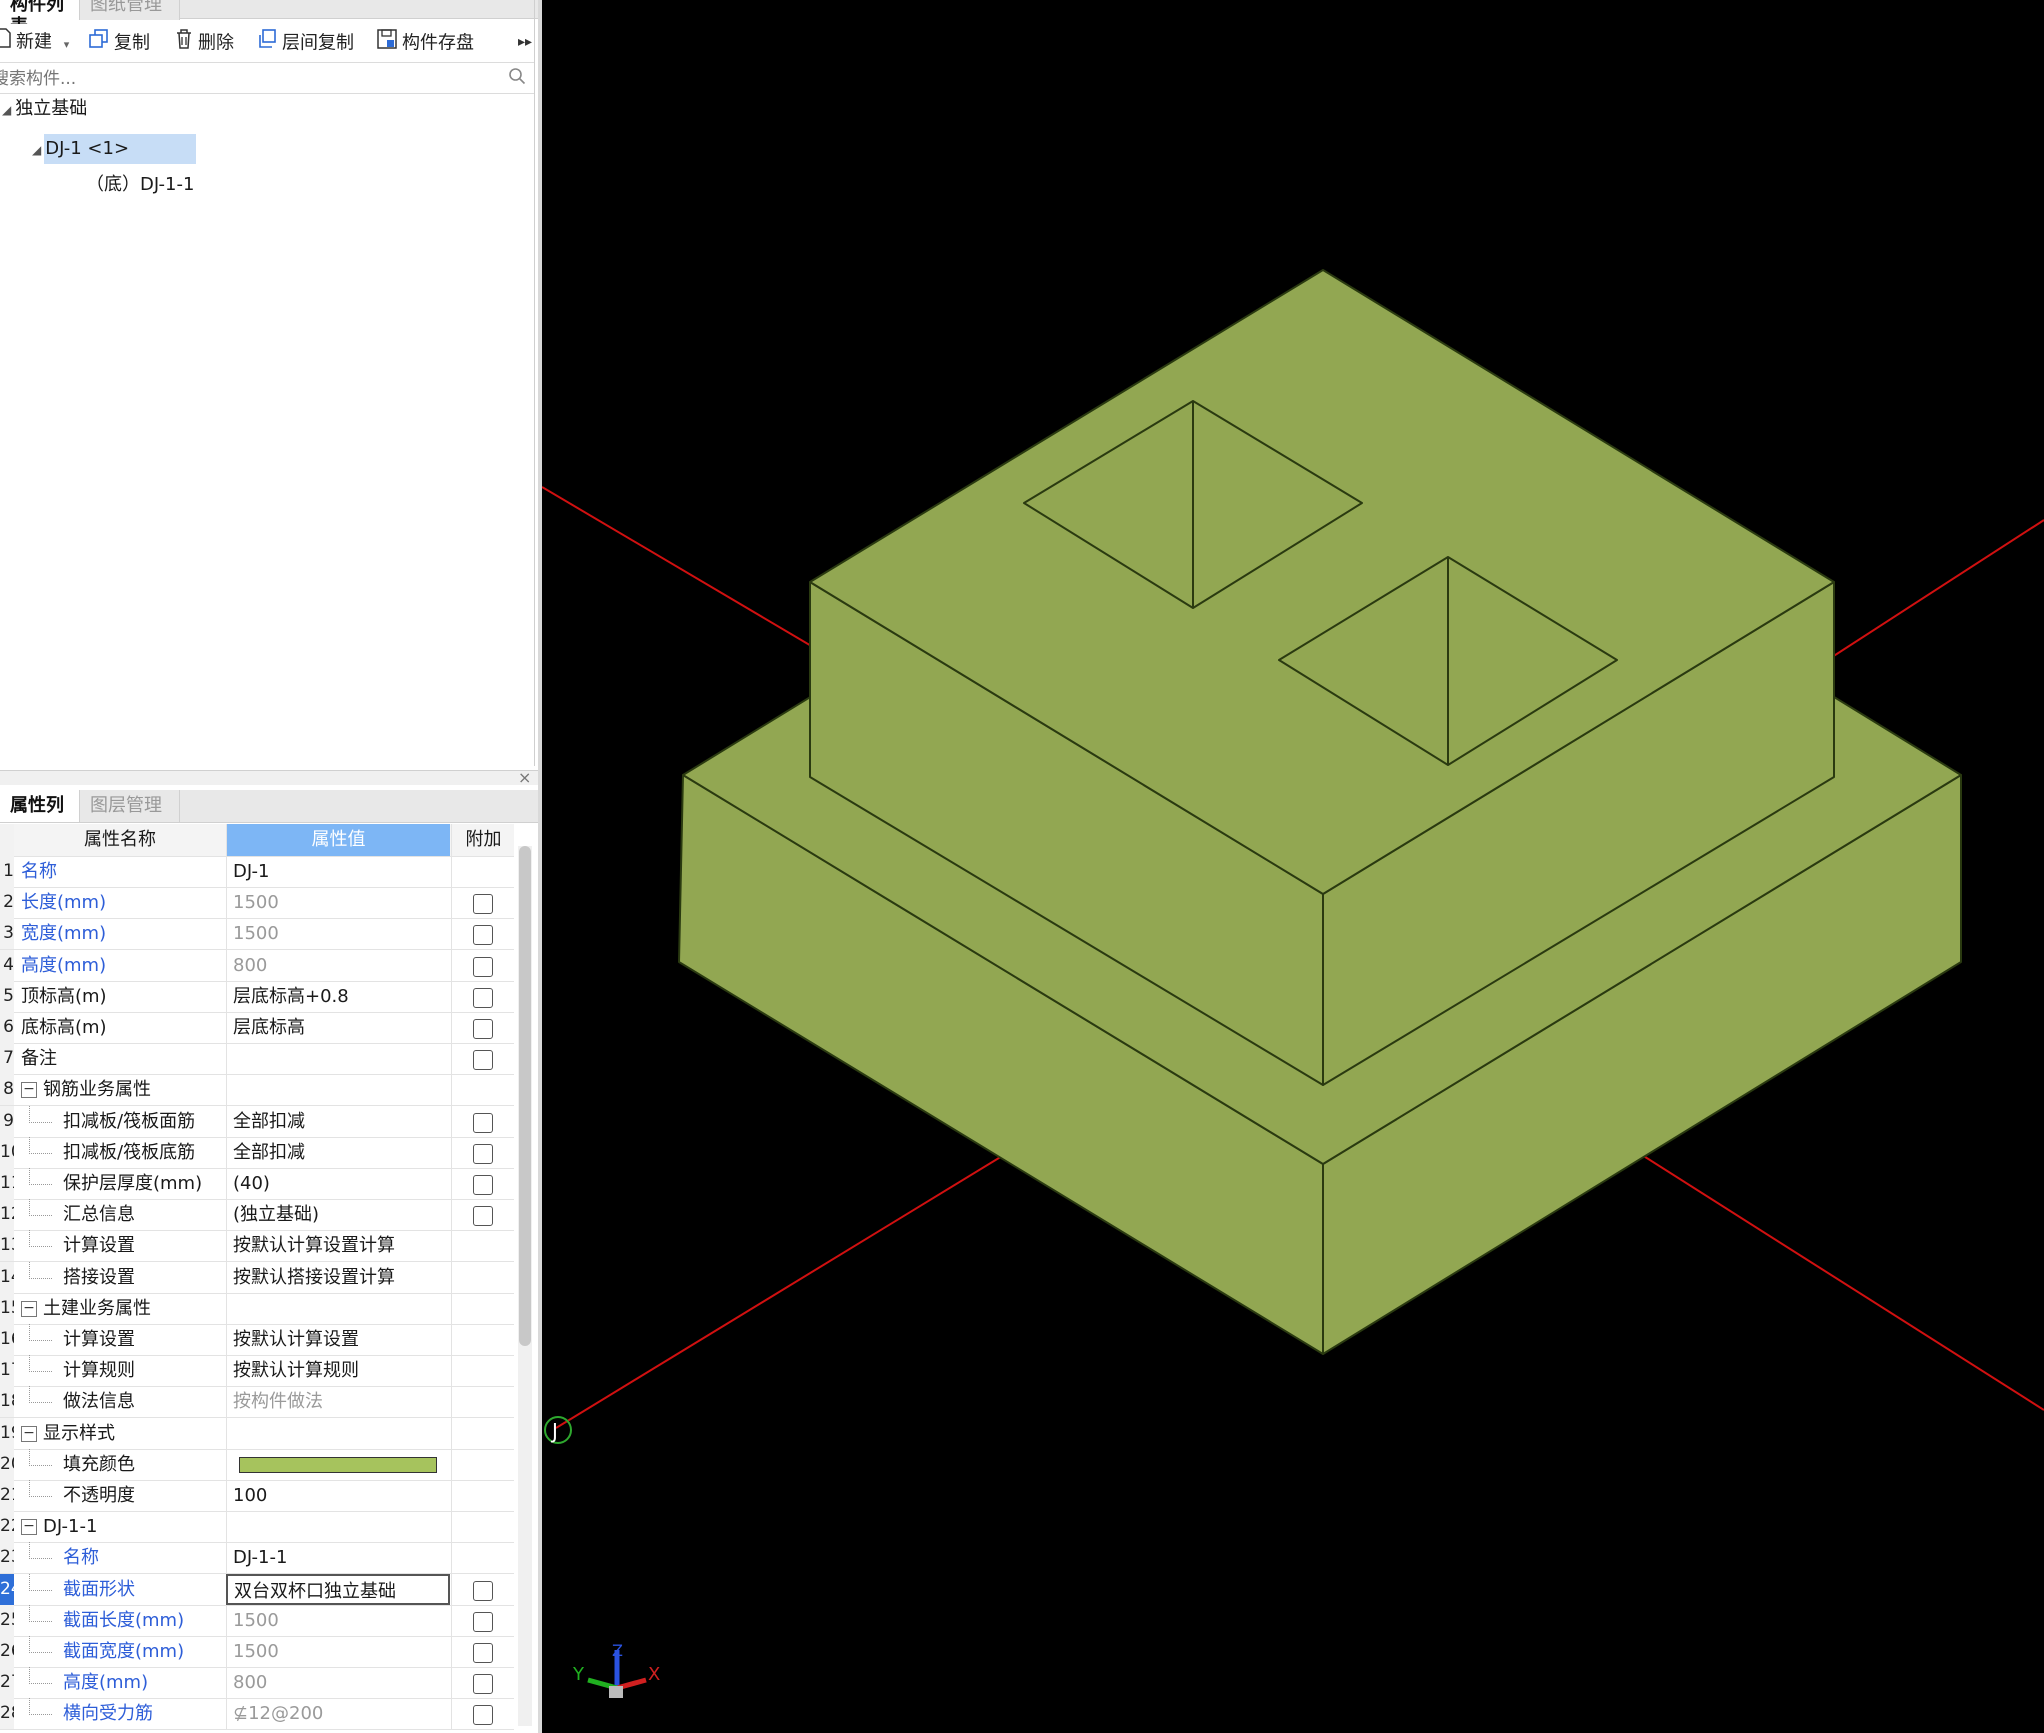  I want to click on property-row: 25 截面长度(mm) 1500, so click(257, 1620).